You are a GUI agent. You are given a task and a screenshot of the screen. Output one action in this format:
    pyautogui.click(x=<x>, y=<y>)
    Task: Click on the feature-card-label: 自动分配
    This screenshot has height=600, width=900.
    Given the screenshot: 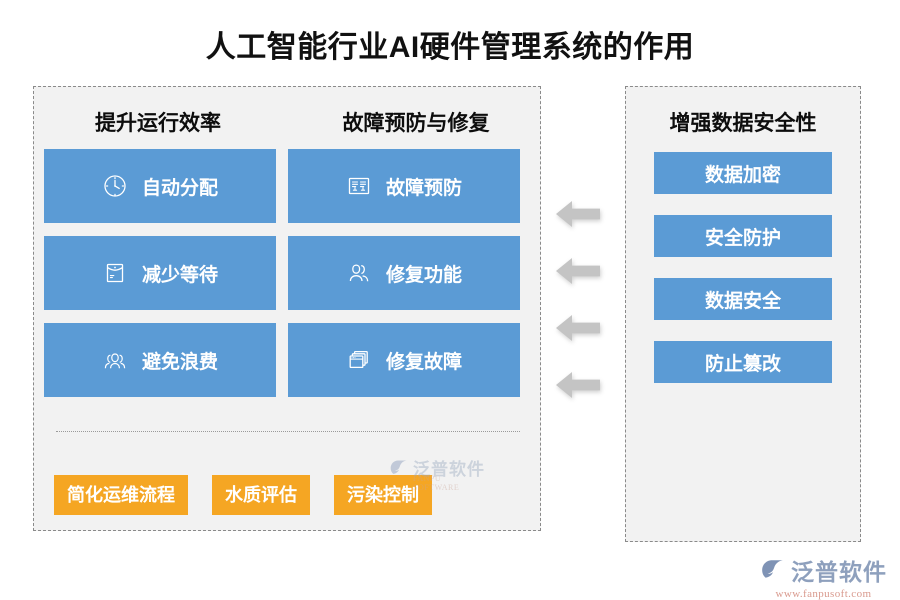 What is the action you would take?
    pyautogui.click(x=179, y=188)
    